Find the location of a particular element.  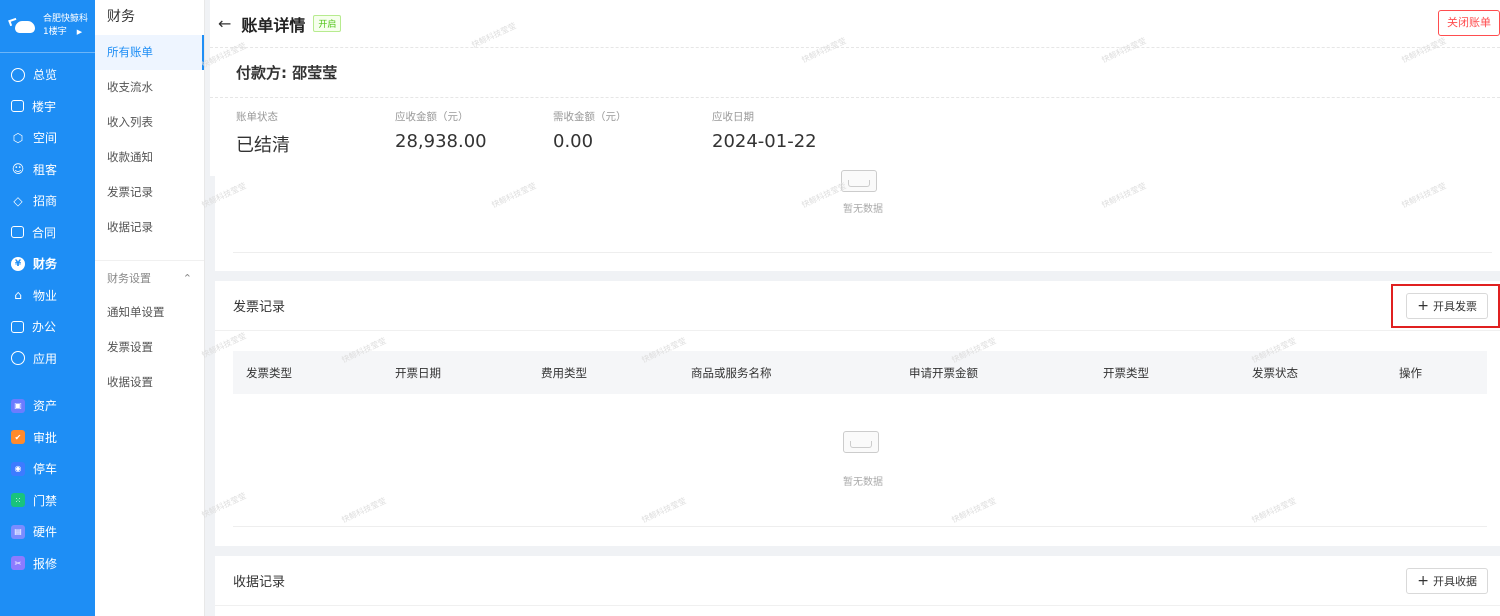

nav-app-hardware: ▤ 硬件 is located at coordinates (47, 532).